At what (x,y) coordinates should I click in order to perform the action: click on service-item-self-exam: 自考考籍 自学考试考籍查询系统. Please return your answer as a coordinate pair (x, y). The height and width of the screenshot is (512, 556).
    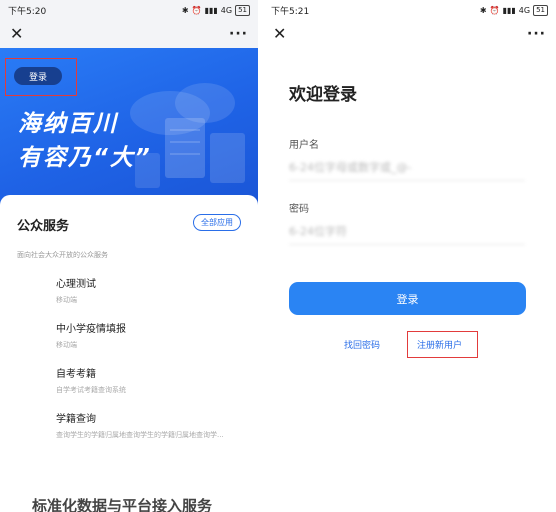
    Looking at the image, I should click on (153, 380).